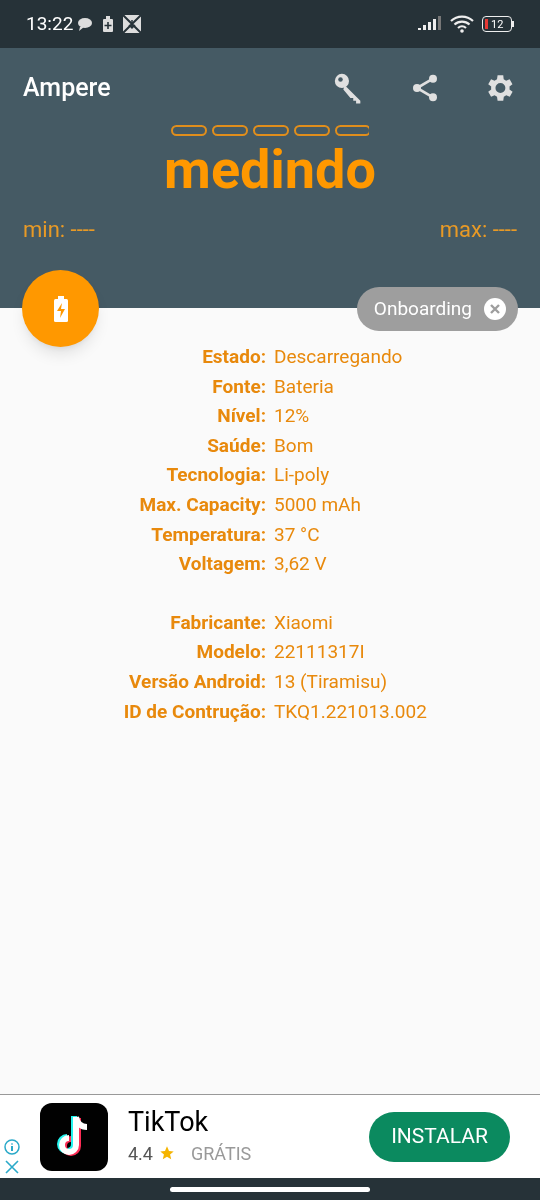  I want to click on info-label: Voltagem:, so click(221, 564).